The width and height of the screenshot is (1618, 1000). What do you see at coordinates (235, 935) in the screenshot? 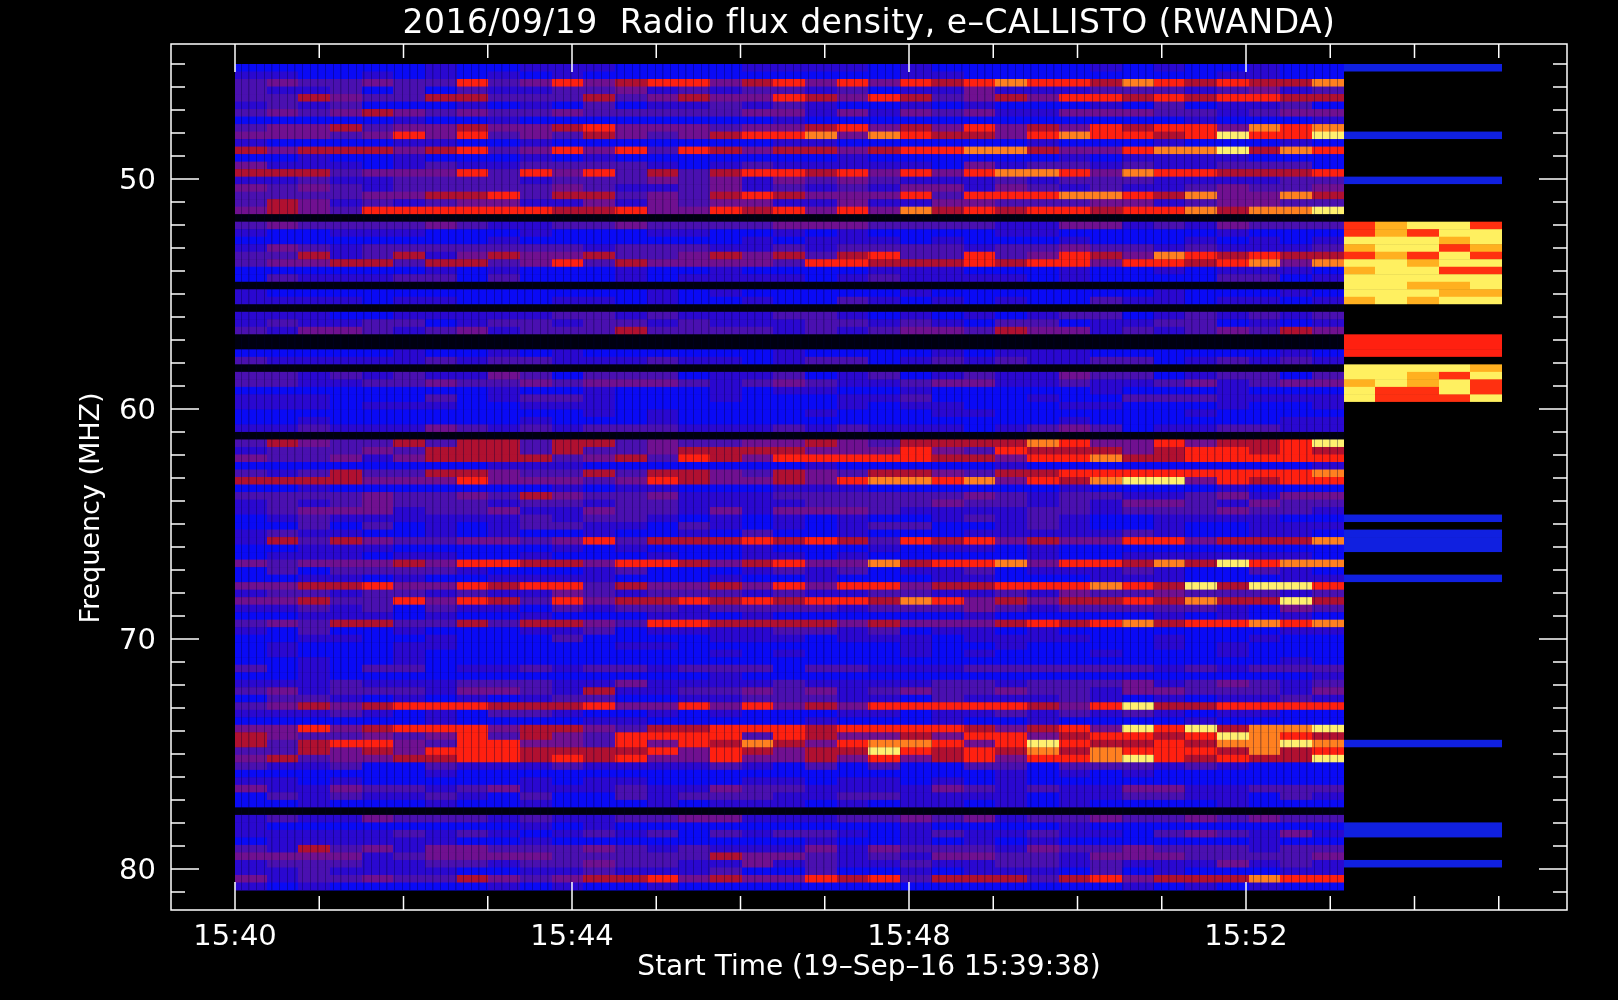
I see `x-tick-label: 15:40` at bounding box center [235, 935].